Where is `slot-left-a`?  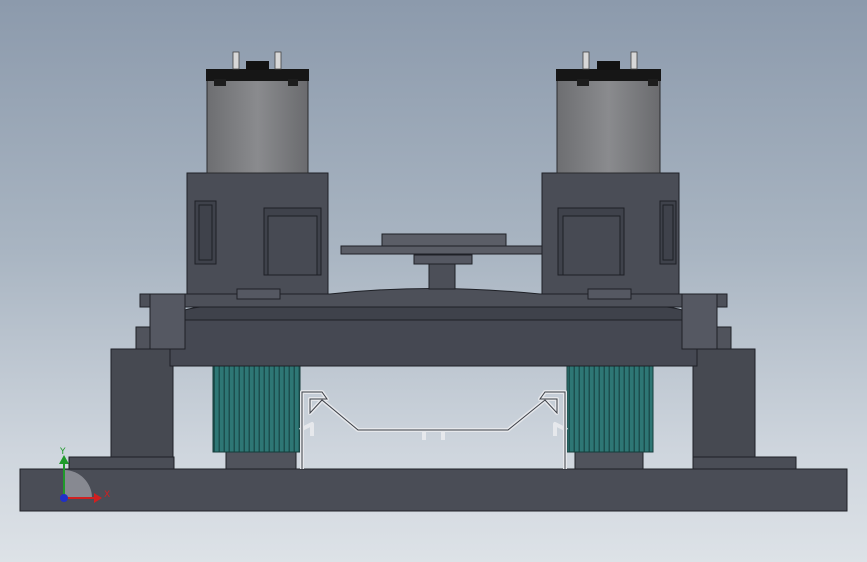
slot-left-a is located at coordinates (205, 232).